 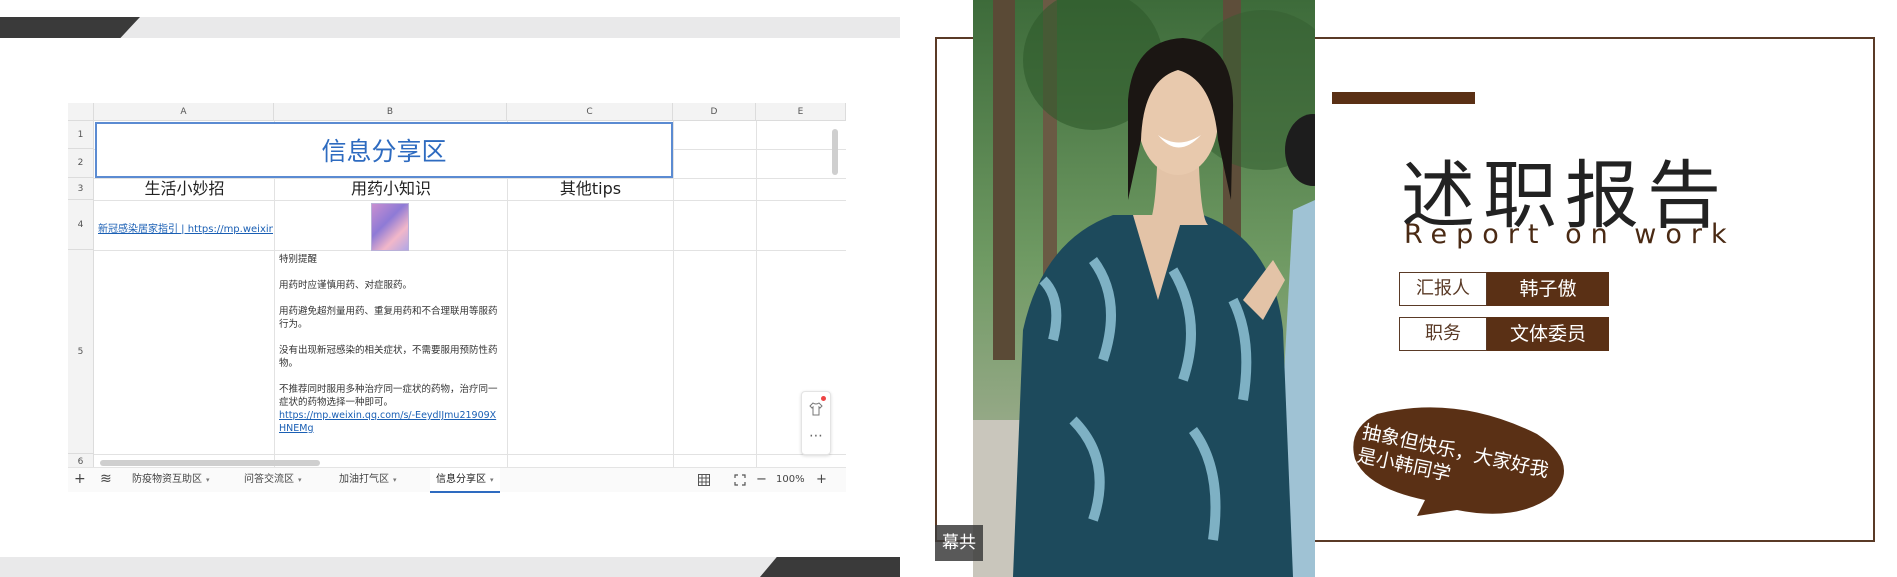 I want to click on sheet-tab-4: 信息分享区 ▾, so click(x=465, y=480).